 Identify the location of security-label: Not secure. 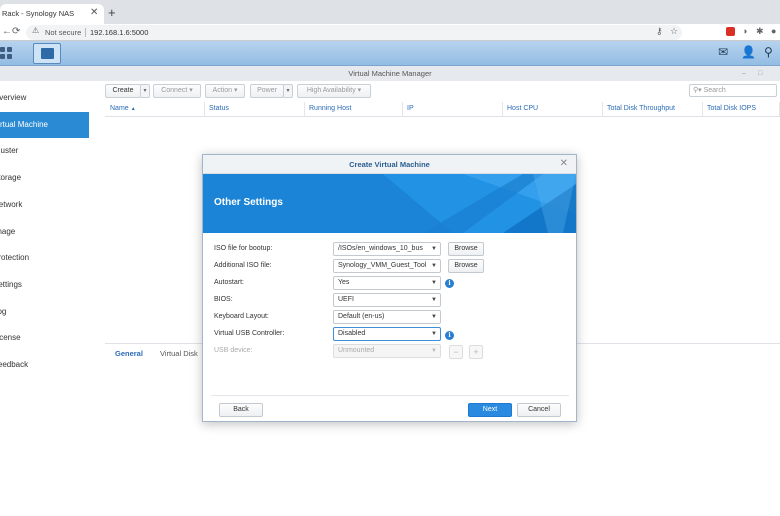
(63, 32).